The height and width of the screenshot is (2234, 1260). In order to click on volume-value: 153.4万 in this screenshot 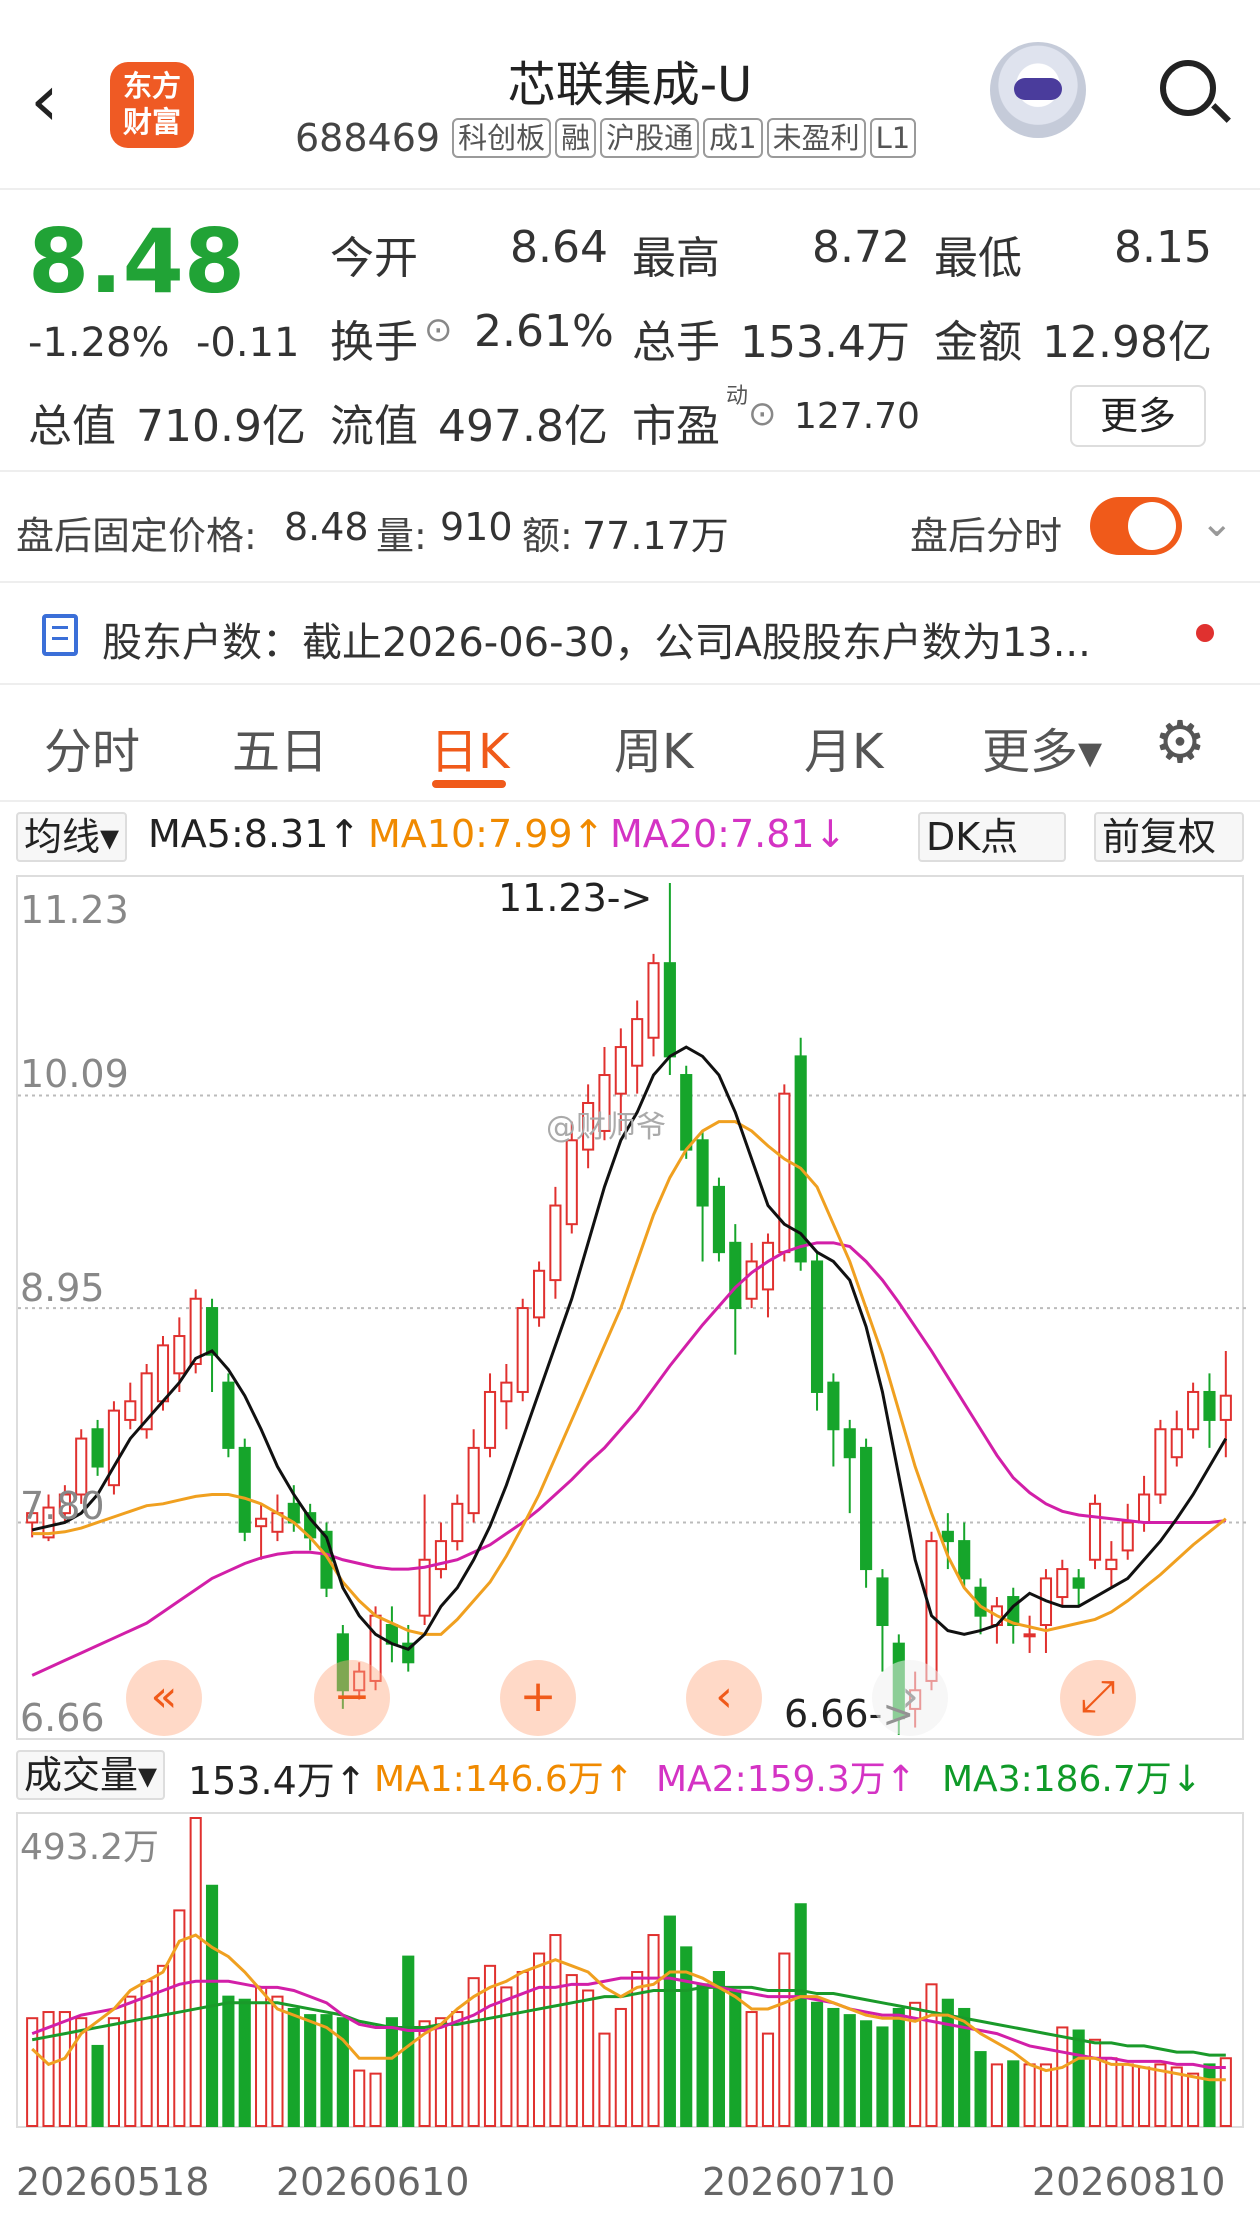, I will do `click(825, 342)`.